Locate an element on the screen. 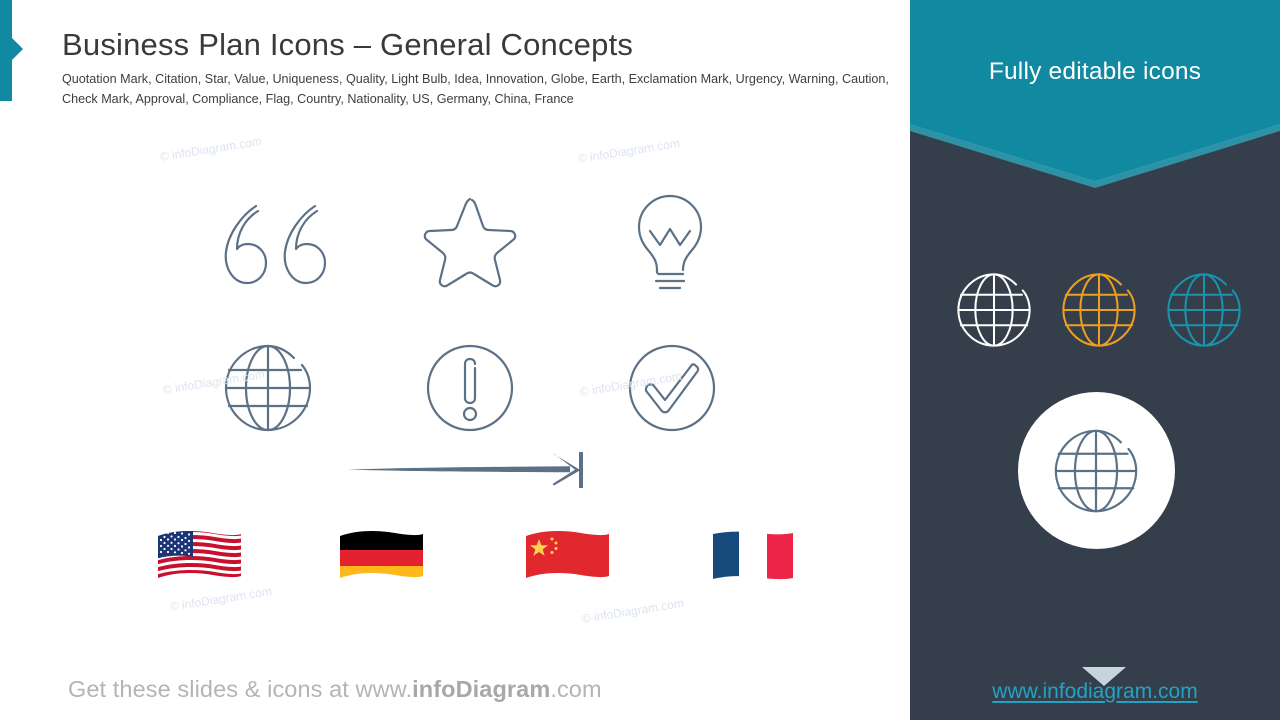 This screenshot has width=1280, height=720. banner-chevron is located at coordinates (1095, 91).